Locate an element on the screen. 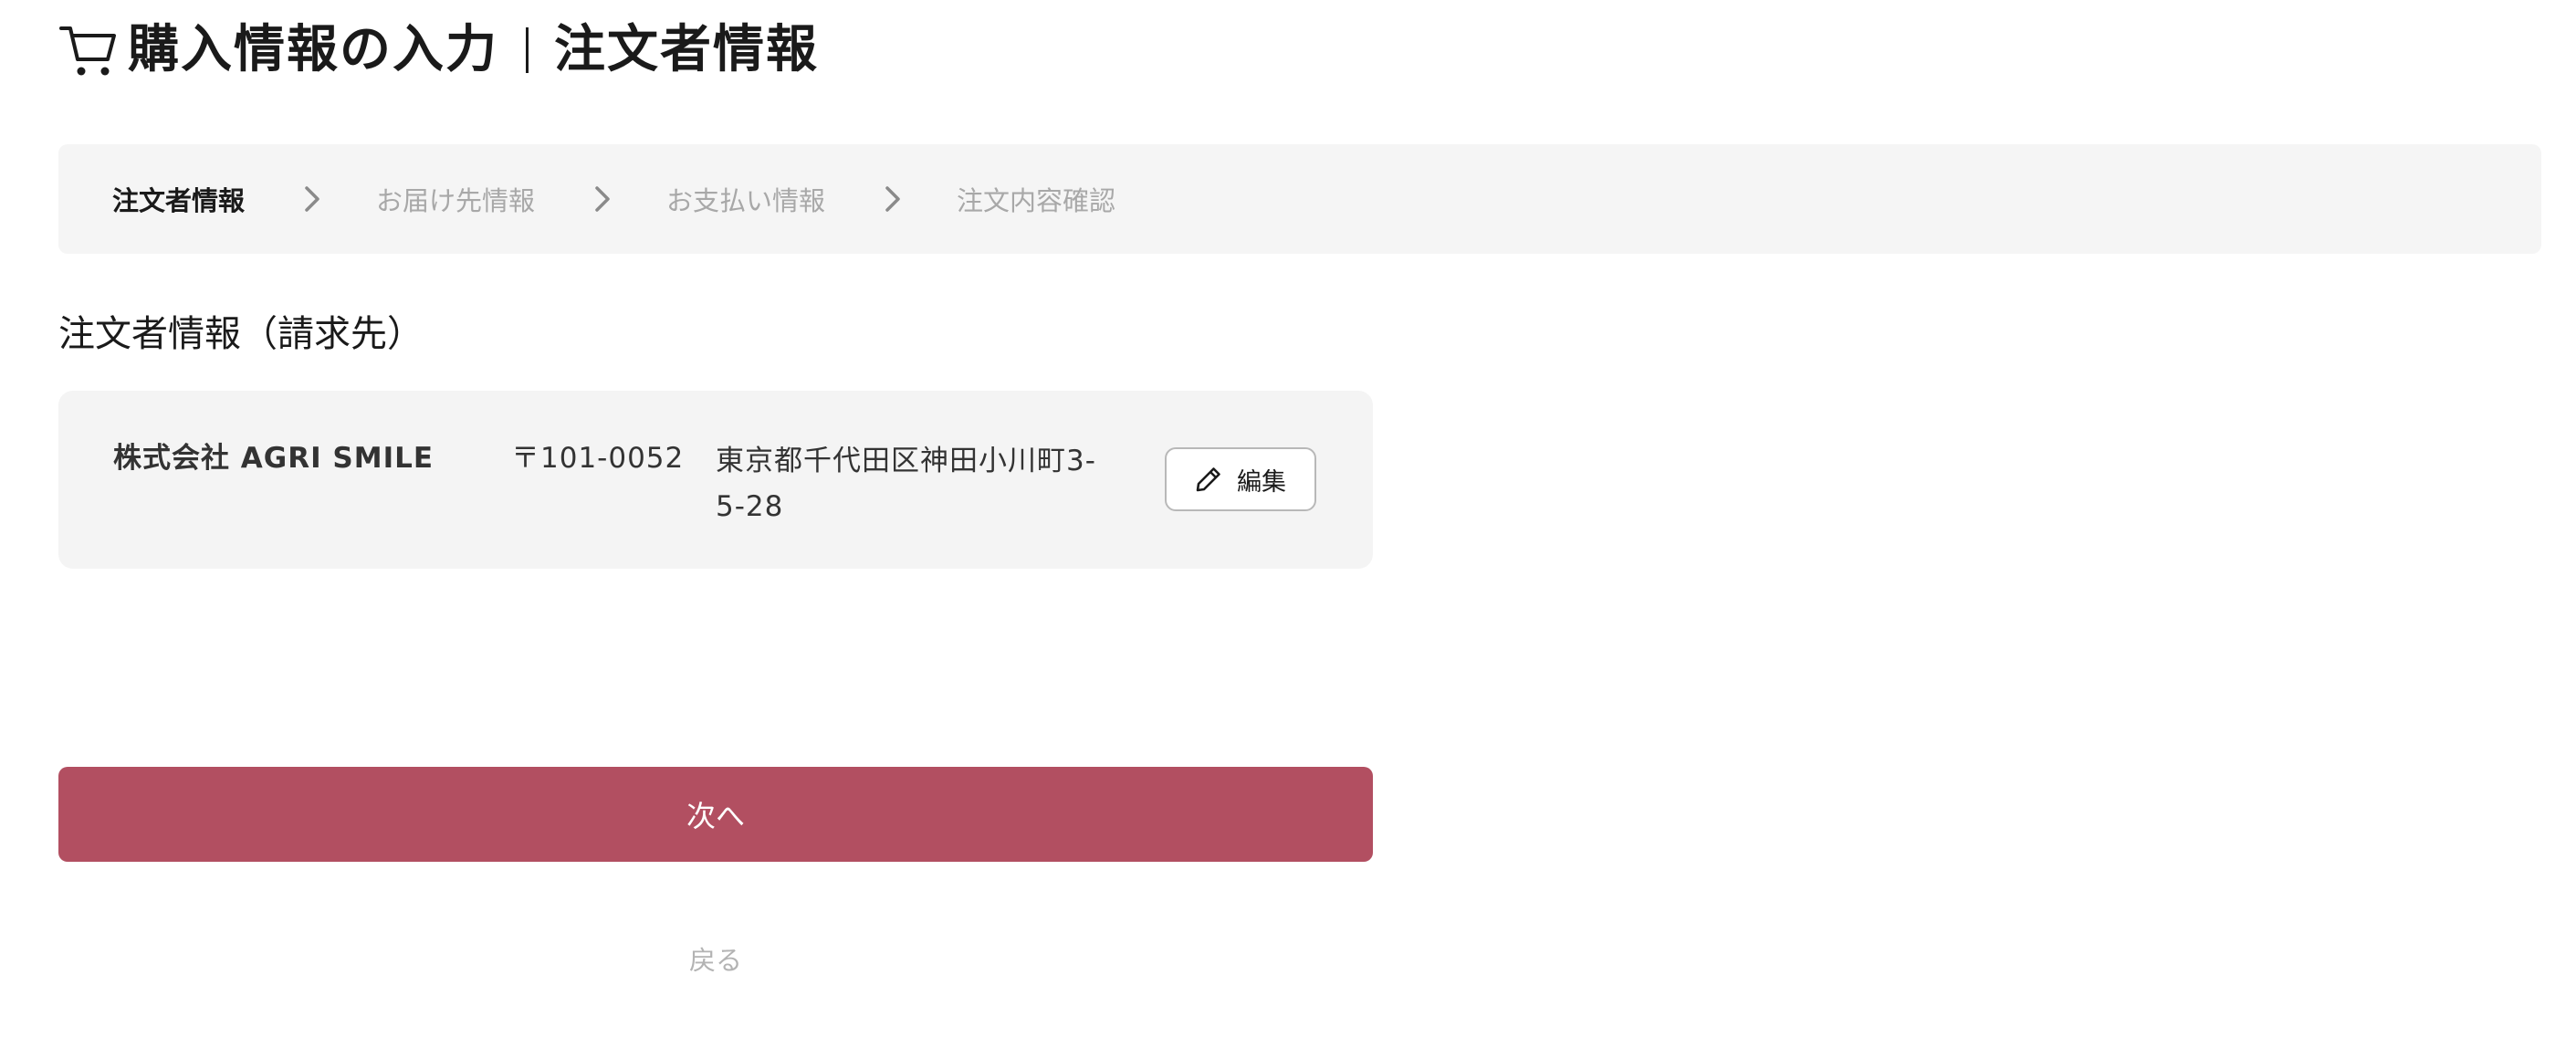 This screenshot has height=1048, width=2576. step-orderer-info: 注文者情報 is located at coordinates (179, 201).